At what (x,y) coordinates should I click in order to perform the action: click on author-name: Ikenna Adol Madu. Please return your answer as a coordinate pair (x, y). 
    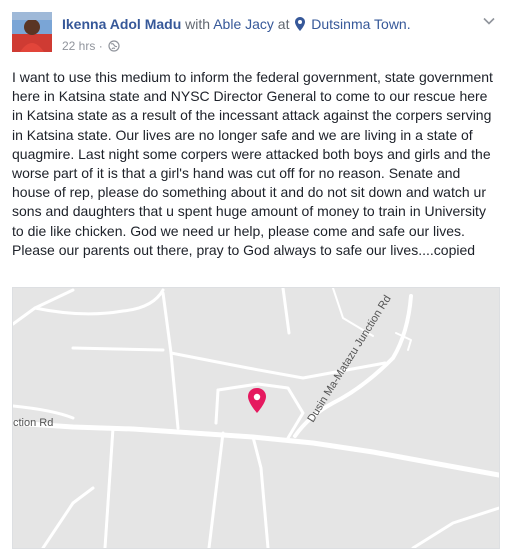
    Looking at the image, I should click on (121, 24).